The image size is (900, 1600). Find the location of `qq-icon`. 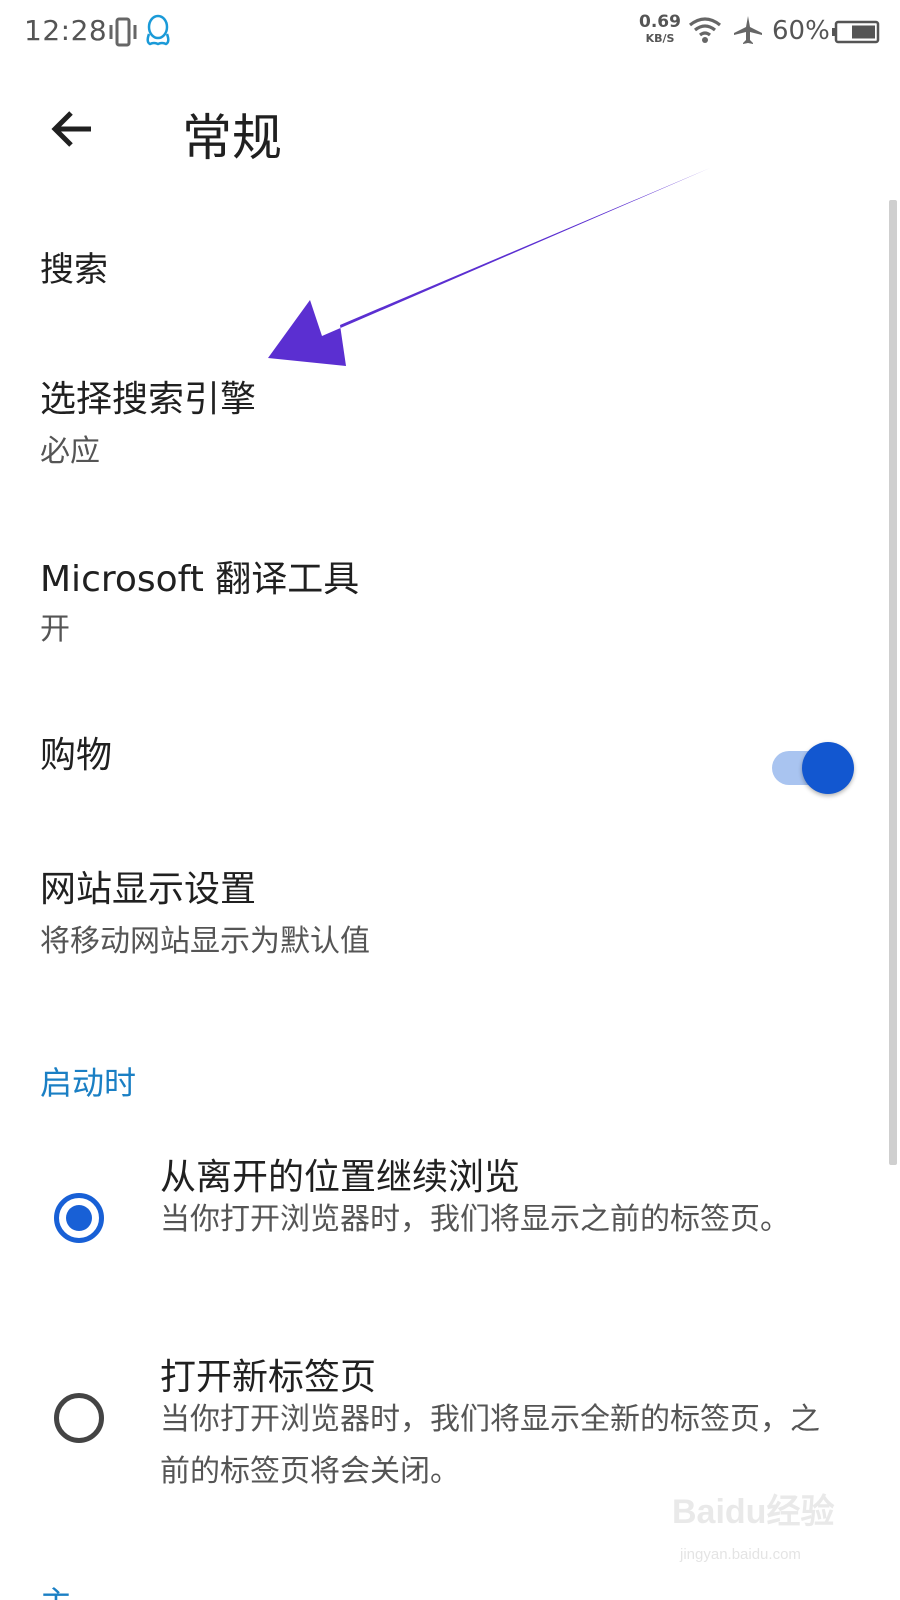

qq-icon is located at coordinates (158, 30).